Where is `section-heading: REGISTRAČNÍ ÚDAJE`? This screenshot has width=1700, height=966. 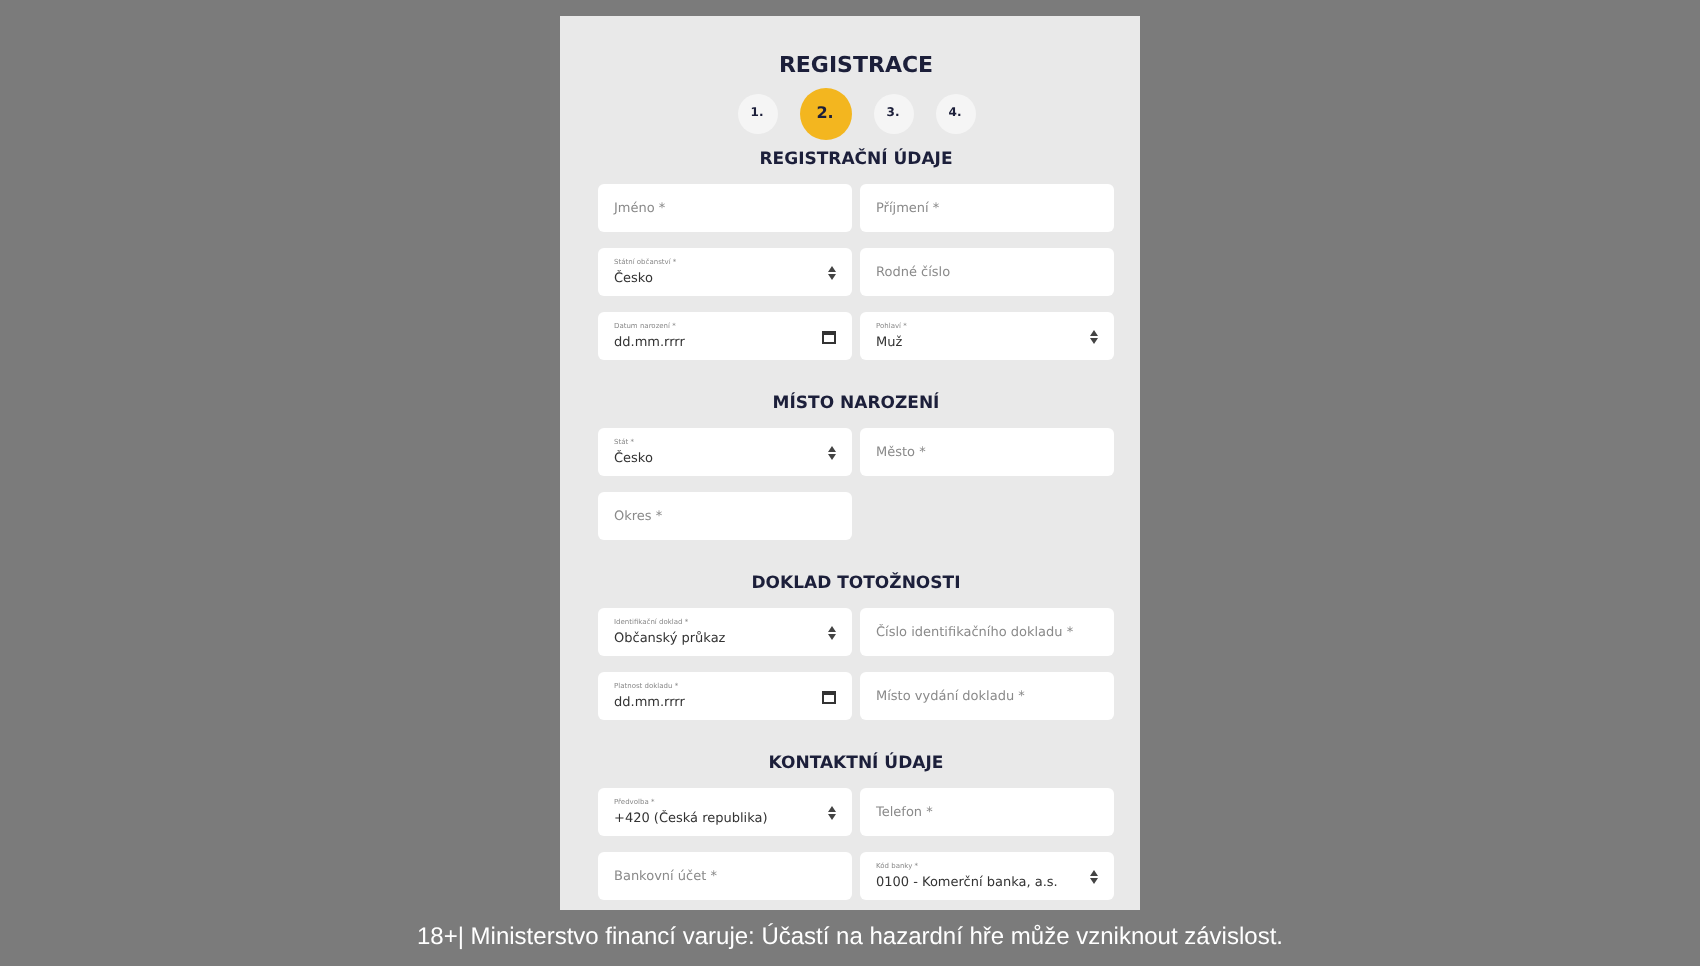 section-heading: REGISTRAČNÍ ÚDAJE is located at coordinates (856, 160).